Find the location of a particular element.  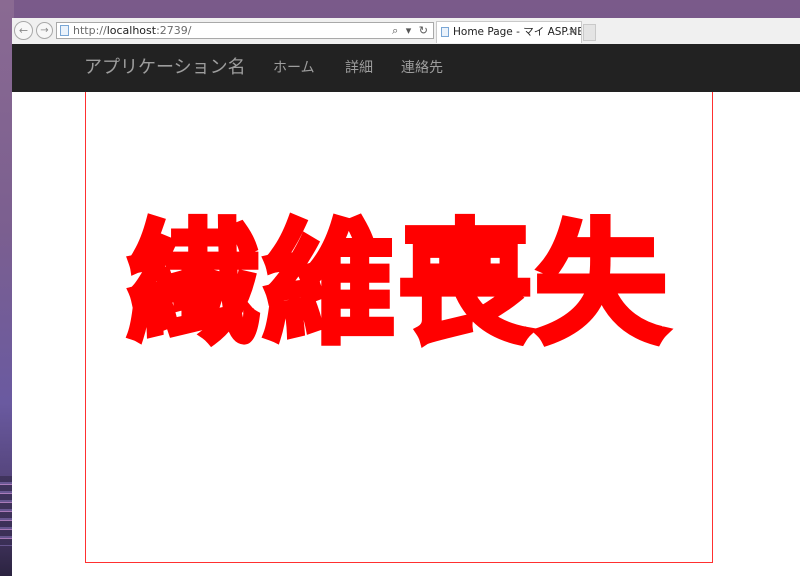

page-icon is located at coordinates (64, 30).